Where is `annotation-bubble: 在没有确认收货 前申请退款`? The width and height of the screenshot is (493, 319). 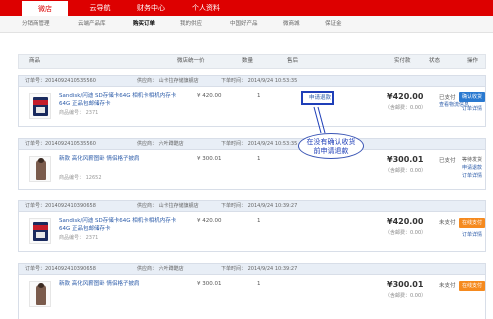 annotation-bubble: 在没有确认收货 前申请退款 is located at coordinates (331, 146).